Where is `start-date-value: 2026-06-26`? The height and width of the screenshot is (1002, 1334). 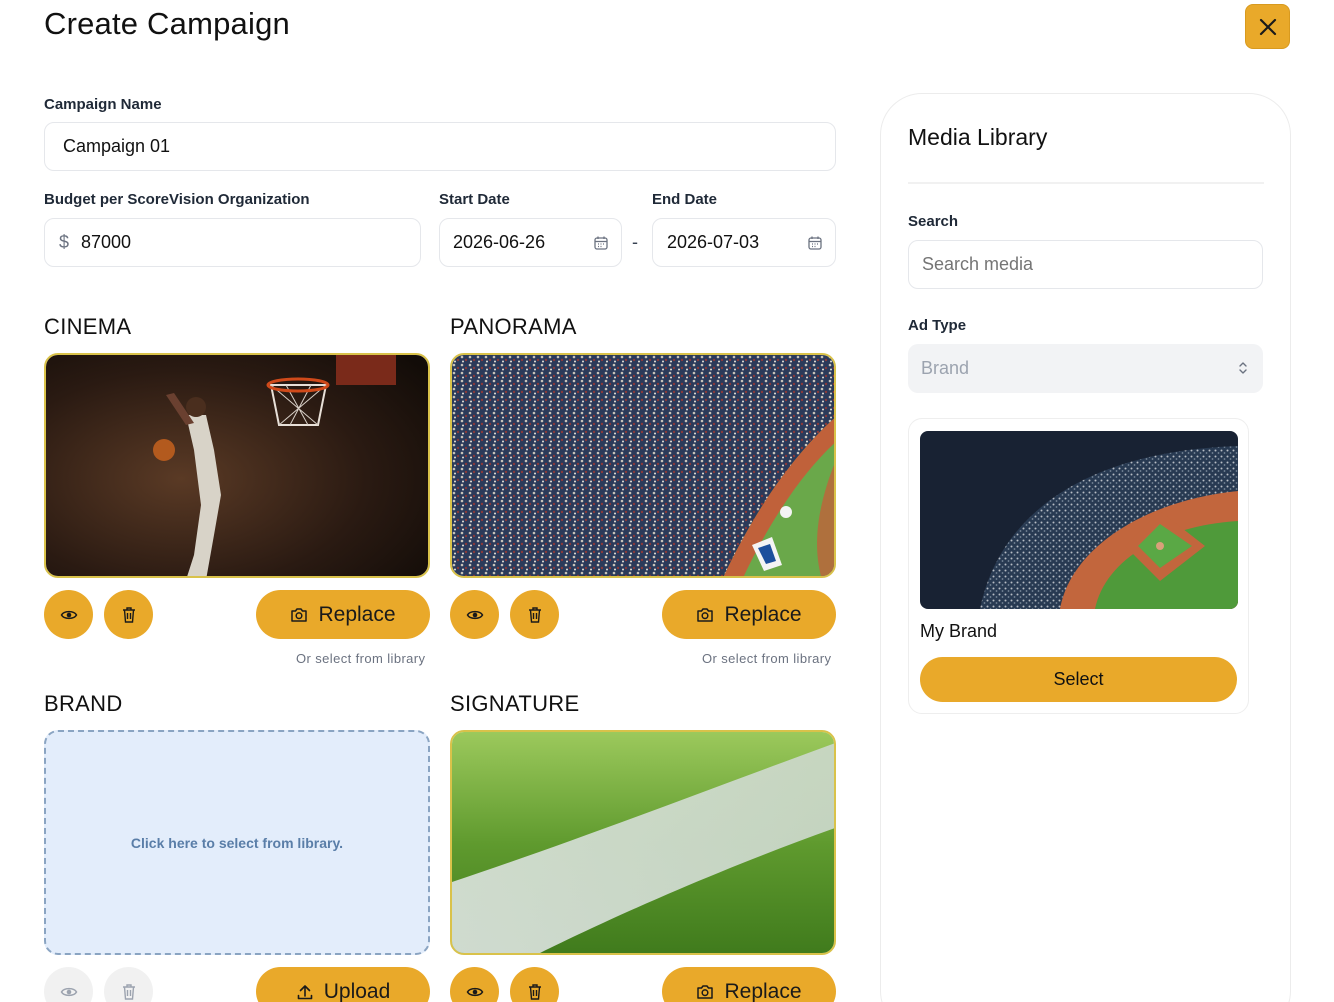 start-date-value: 2026-06-26 is located at coordinates (499, 242).